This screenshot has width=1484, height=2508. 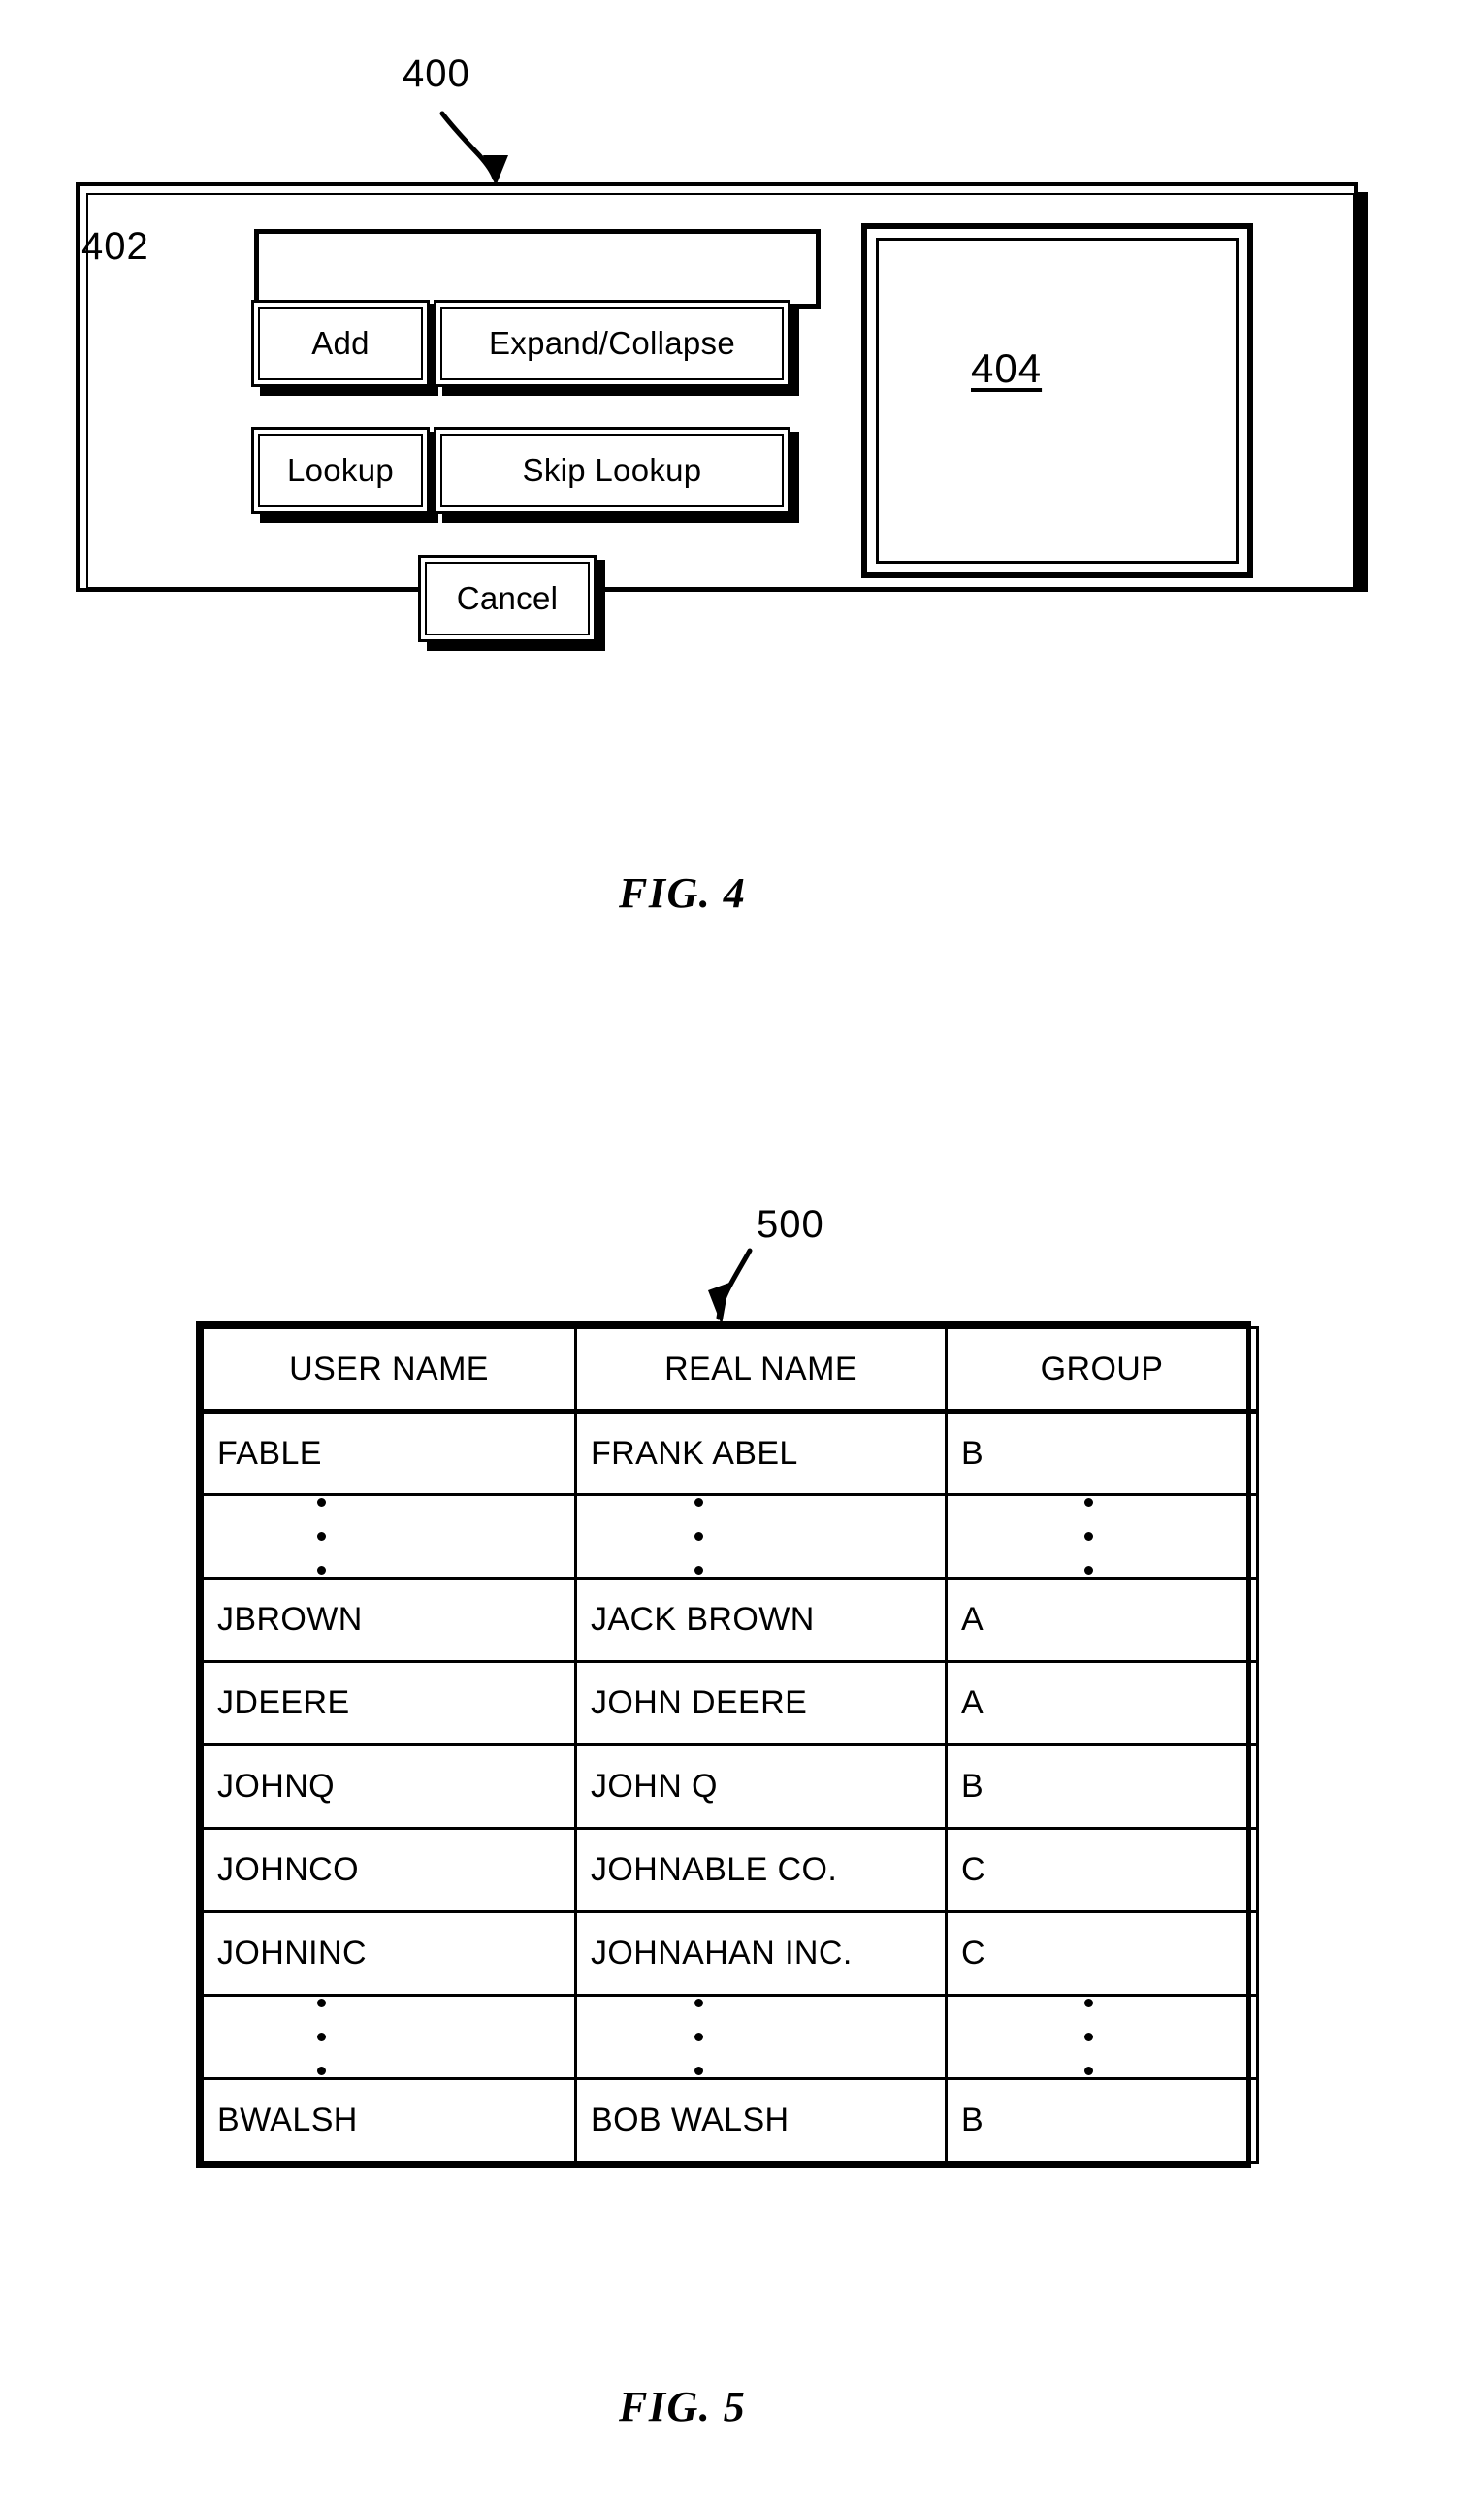 What do you see at coordinates (340, 343) in the screenshot?
I see `add-button: Add` at bounding box center [340, 343].